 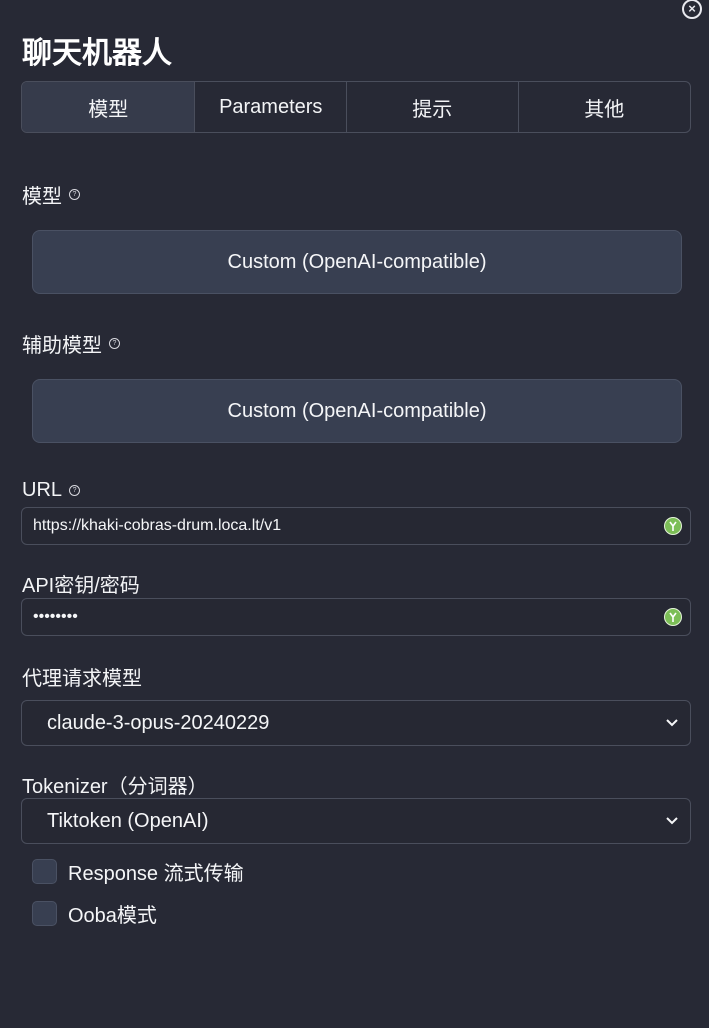 I want to click on tab-bar: 模型 Parameters 提示 其他, so click(x=356, y=107).